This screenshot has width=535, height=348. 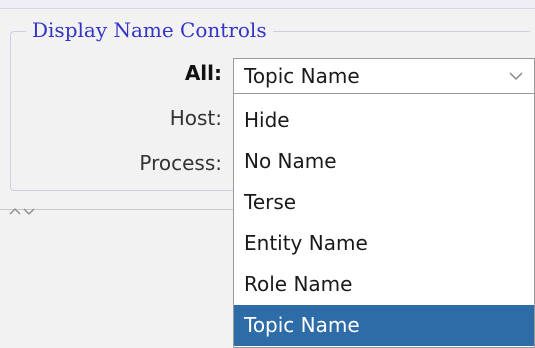 What do you see at coordinates (180, 163) in the screenshot?
I see `process-label: Process:` at bounding box center [180, 163].